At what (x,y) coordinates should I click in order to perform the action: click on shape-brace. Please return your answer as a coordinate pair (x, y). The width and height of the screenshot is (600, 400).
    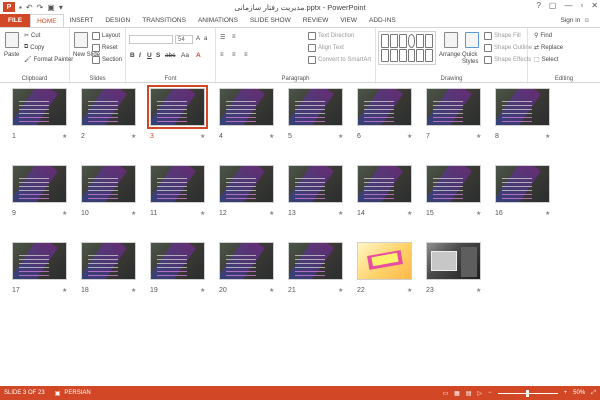
    Looking at the image, I should click on (385, 55).